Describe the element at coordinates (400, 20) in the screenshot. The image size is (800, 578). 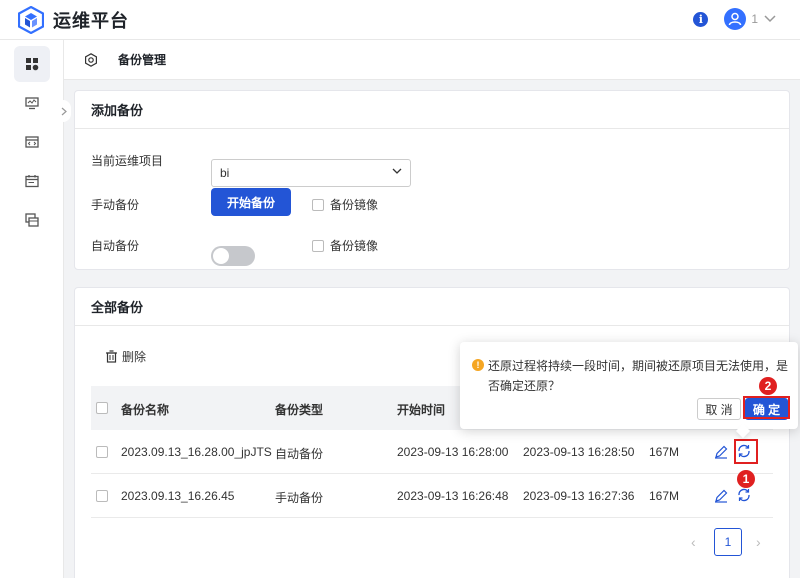
I see `top-bar: 运维平台 i 1` at that location.